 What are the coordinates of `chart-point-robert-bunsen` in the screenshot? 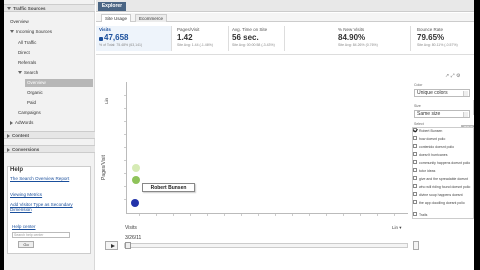 It's located at (135, 203).